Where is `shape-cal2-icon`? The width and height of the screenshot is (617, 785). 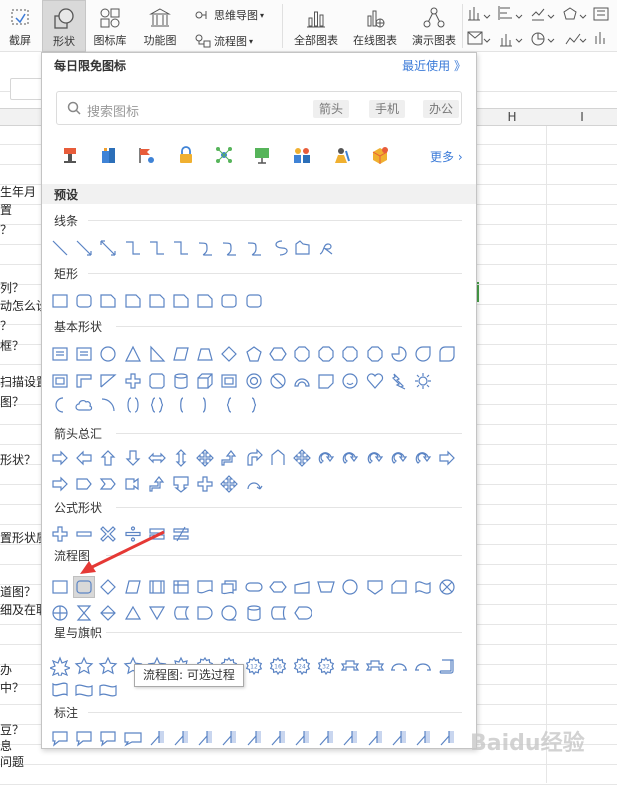
shape-cal2-icon is located at coordinates (84, 738).